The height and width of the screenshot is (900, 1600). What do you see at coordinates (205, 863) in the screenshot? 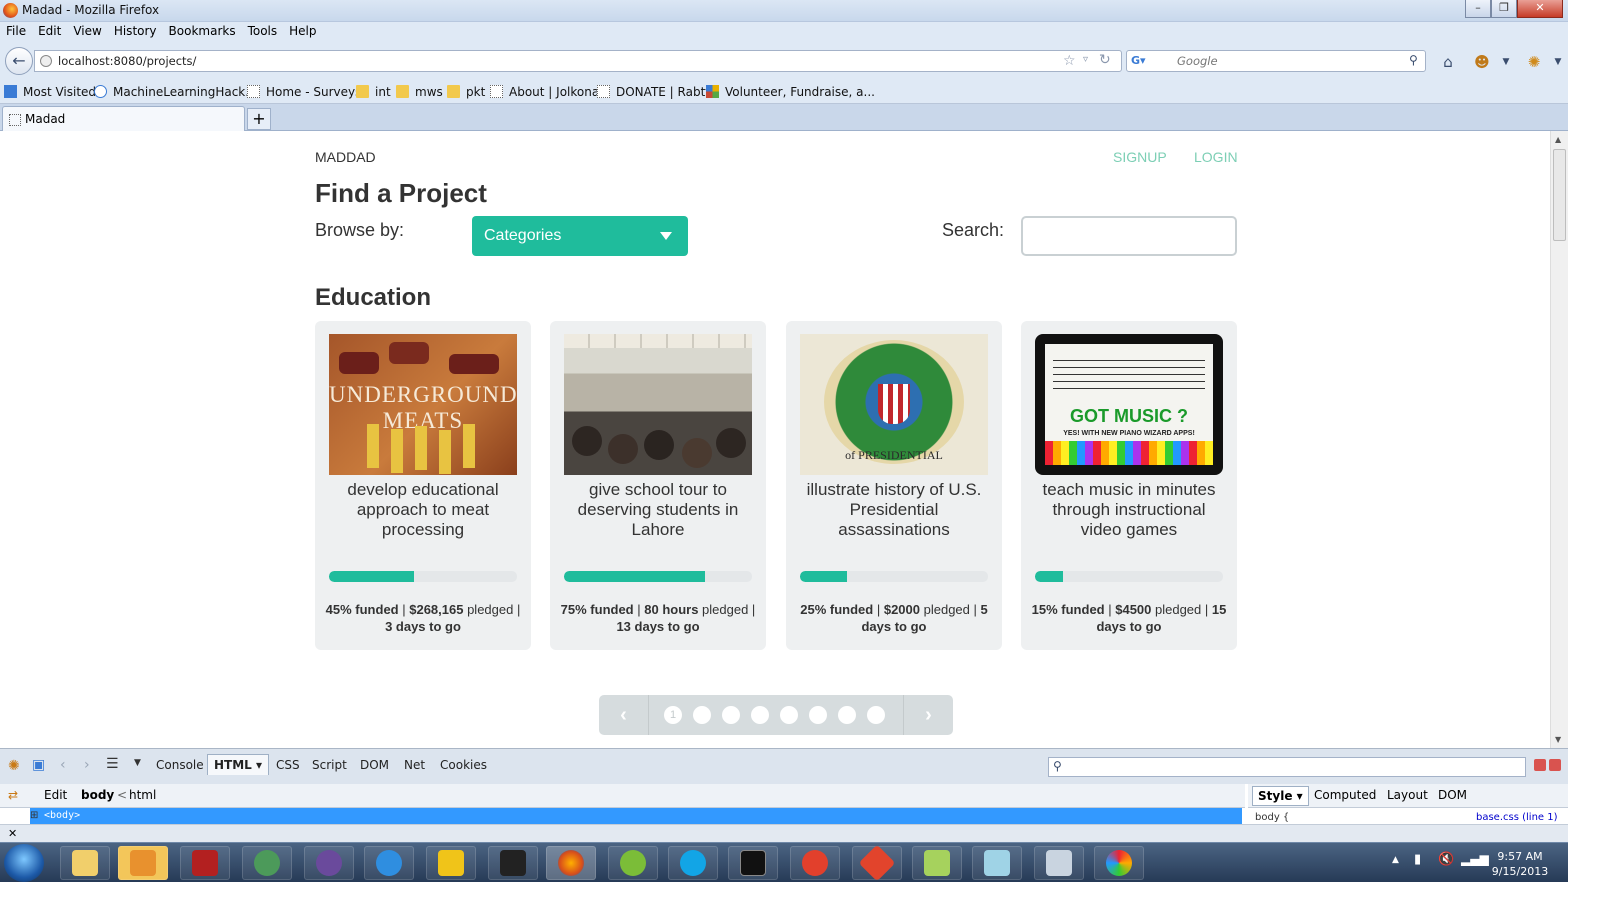
I see `taskbar-filezilla` at bounding box center [205, 863].